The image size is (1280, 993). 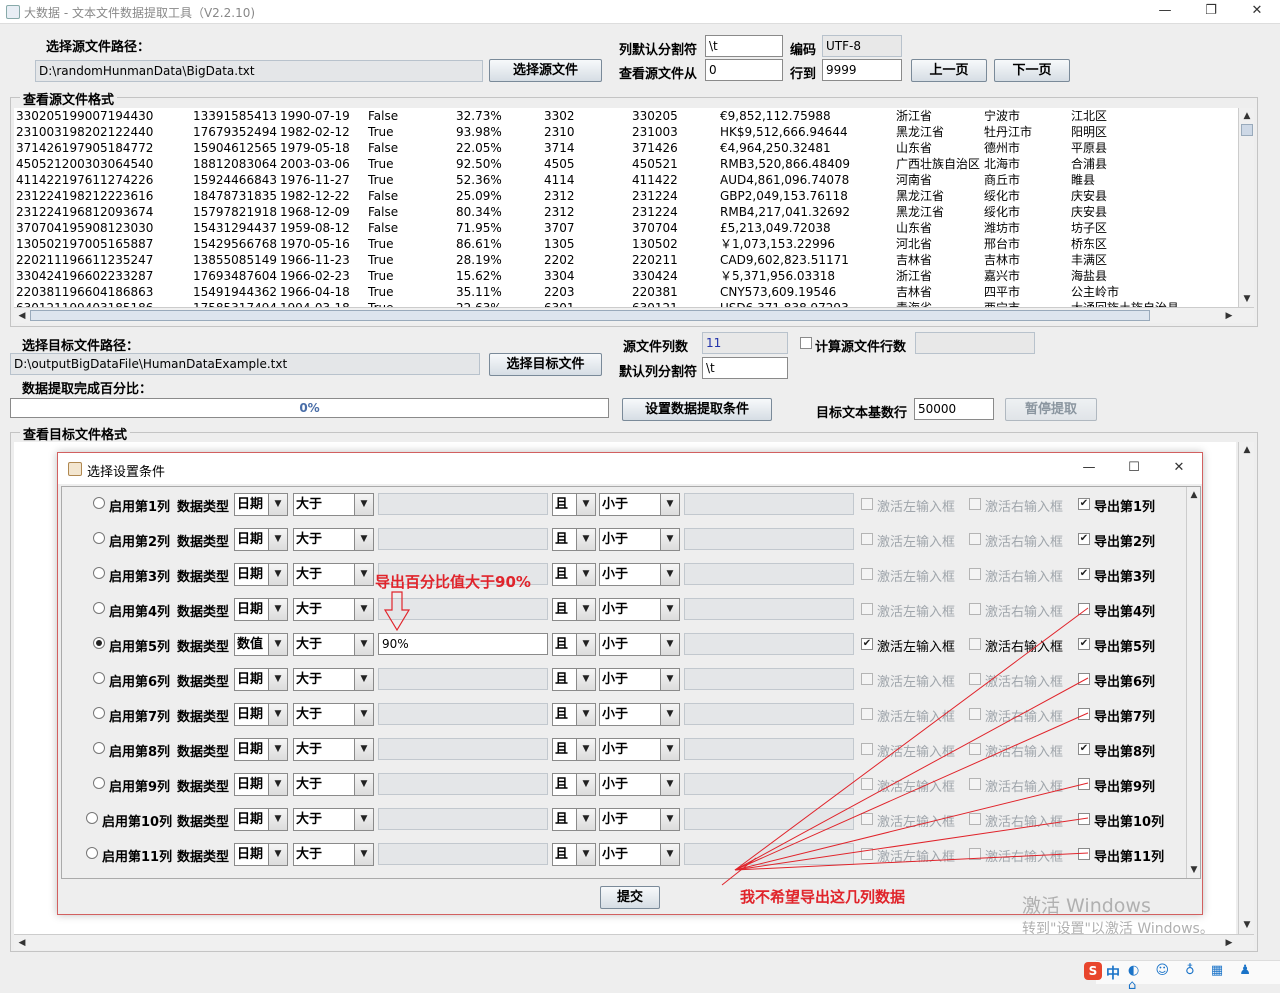 What do you see at coordinates (630, 897) in the screenshot?
I see `submit-button: 提交` at bounding box center [630, 897].